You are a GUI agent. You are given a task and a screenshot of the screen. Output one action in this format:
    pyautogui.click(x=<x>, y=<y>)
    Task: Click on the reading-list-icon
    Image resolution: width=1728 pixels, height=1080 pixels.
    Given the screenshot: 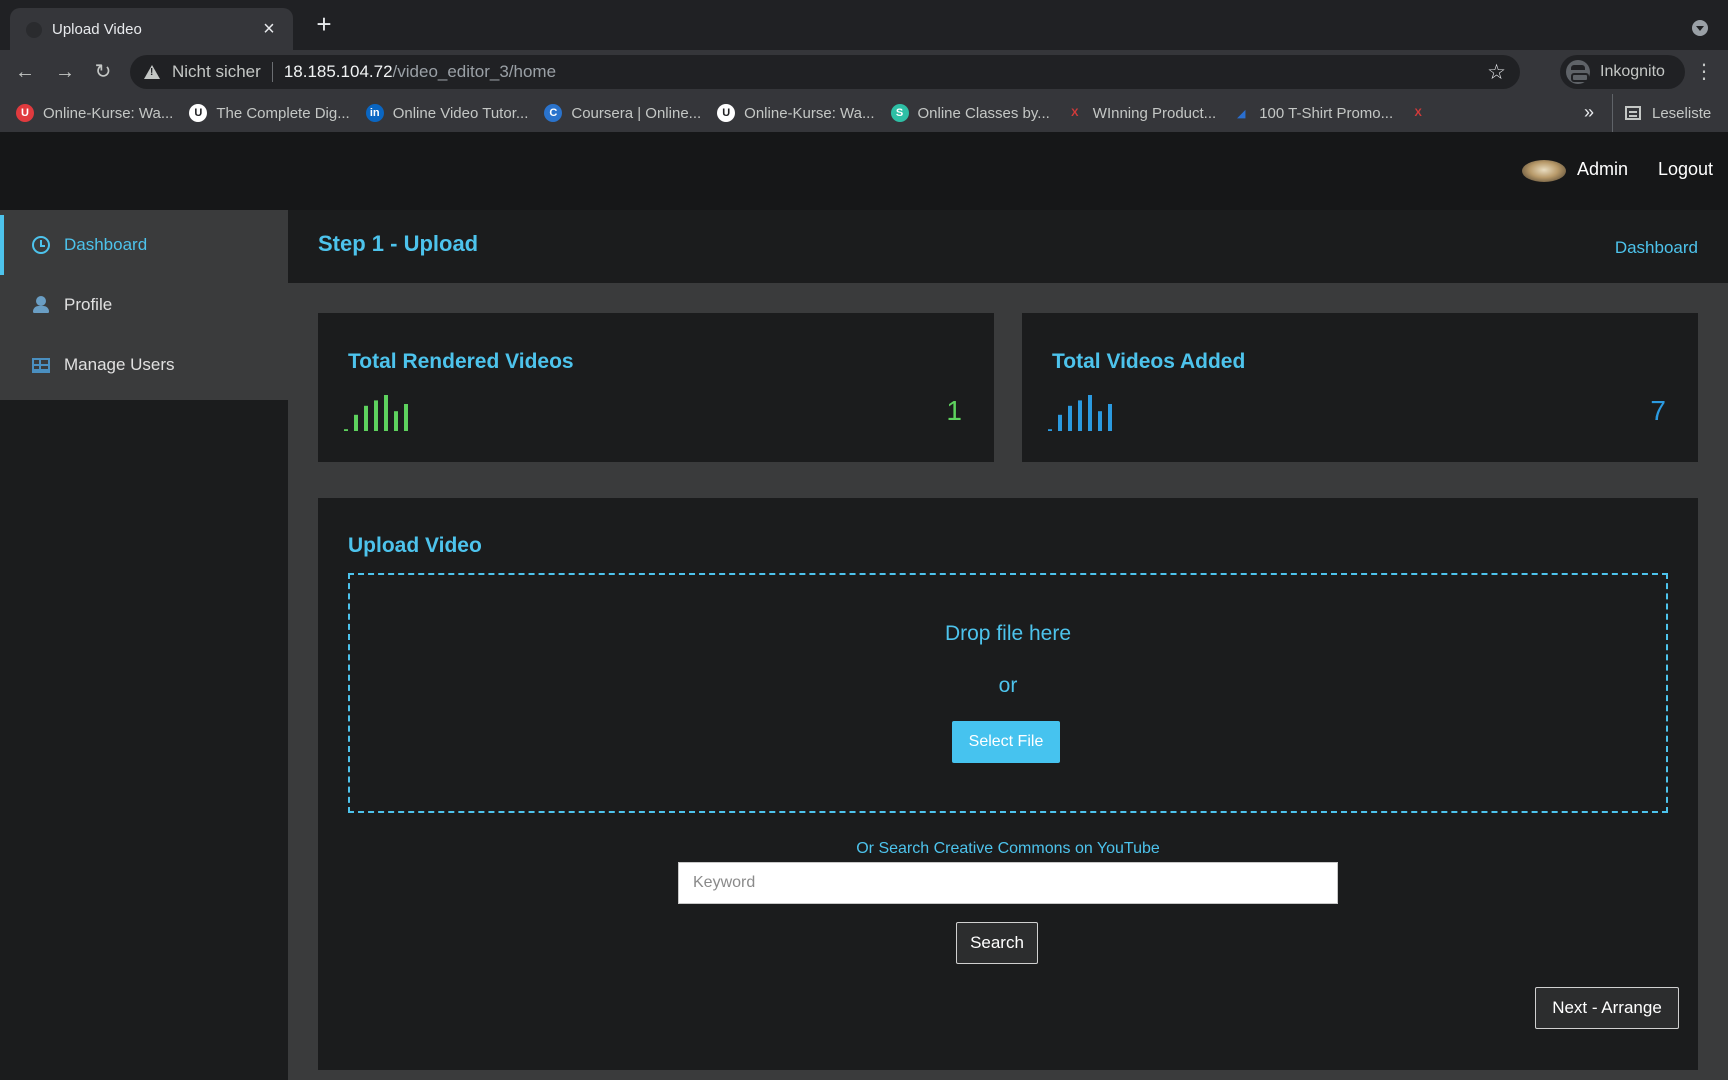 What is the action you would take?
    pyautogui.click(x=1633, y=113)
    